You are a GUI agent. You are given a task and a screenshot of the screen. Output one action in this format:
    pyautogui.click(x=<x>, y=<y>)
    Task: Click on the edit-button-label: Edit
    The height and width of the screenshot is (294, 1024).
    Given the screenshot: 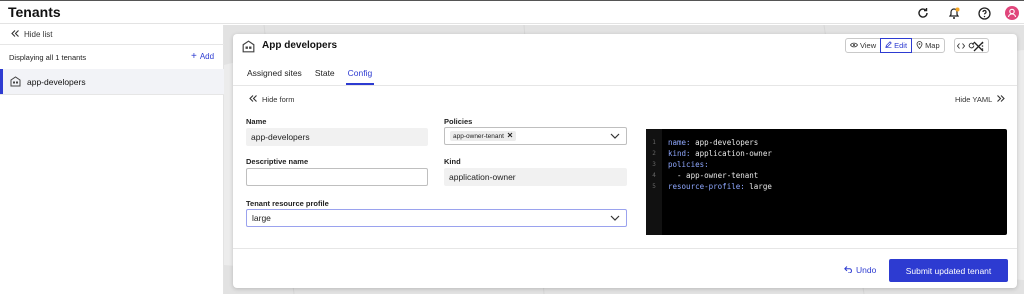 What is the action you would take?
    pyautogui.click(x=901, y=45)
    